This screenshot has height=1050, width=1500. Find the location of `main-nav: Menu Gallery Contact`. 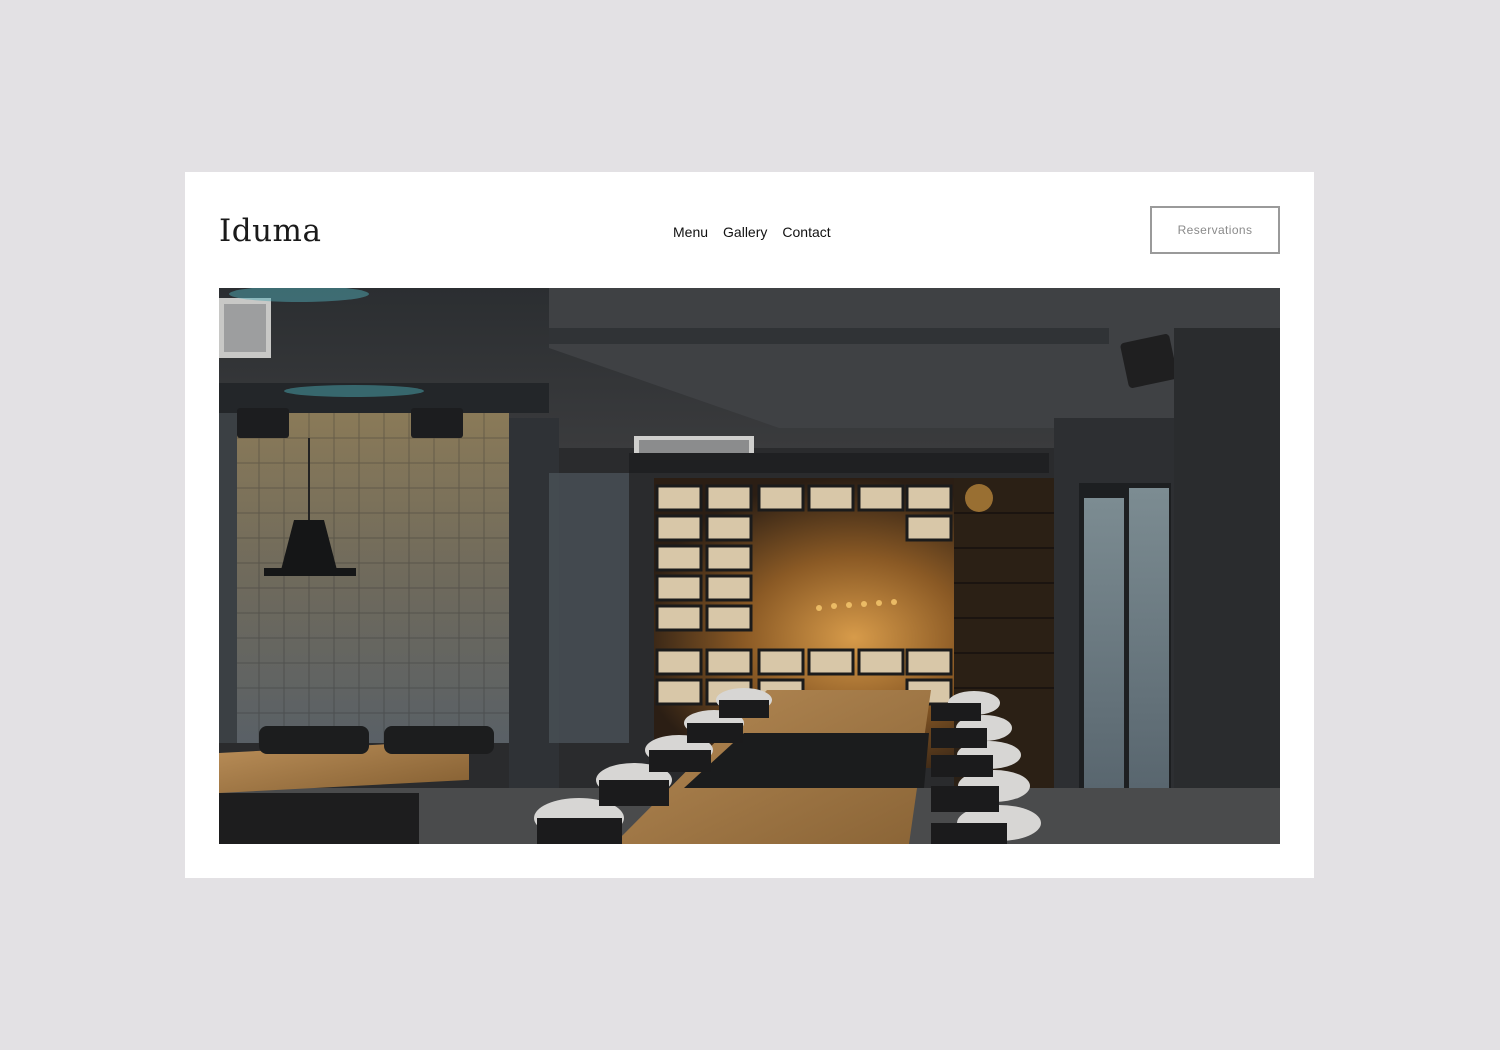

main-nav: Menu Gallery Contact is located at coordinates (752, 232).